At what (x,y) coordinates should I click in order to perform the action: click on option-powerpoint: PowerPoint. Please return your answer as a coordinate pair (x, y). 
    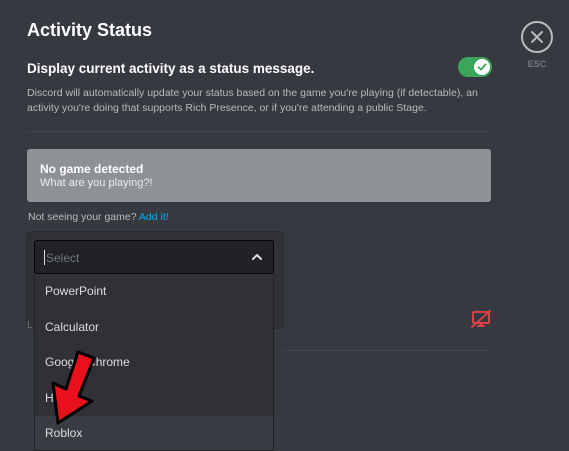
    Looking at the image, I should click on (154, 292).